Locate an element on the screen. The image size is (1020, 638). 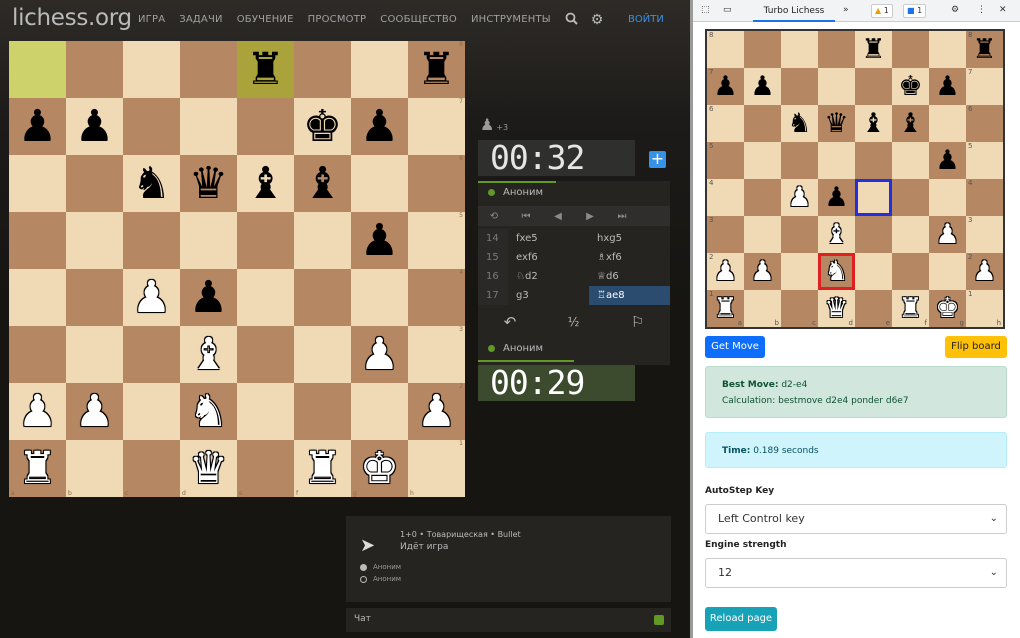
square-h5: 5 is located at coordinates (436, 240).